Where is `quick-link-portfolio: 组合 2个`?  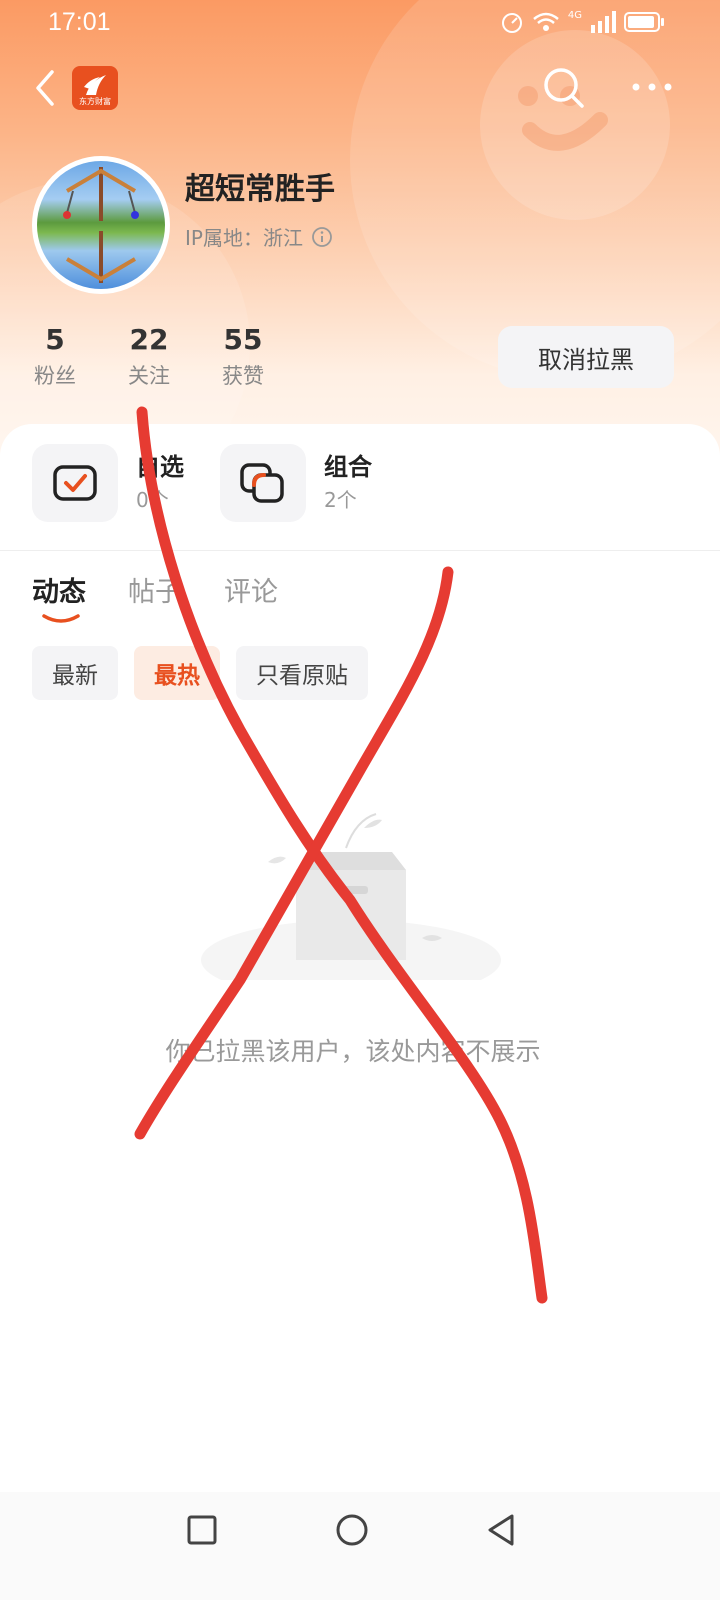 quick-link-portfolio: 组合 2个 is located at coordinates (296, 483).